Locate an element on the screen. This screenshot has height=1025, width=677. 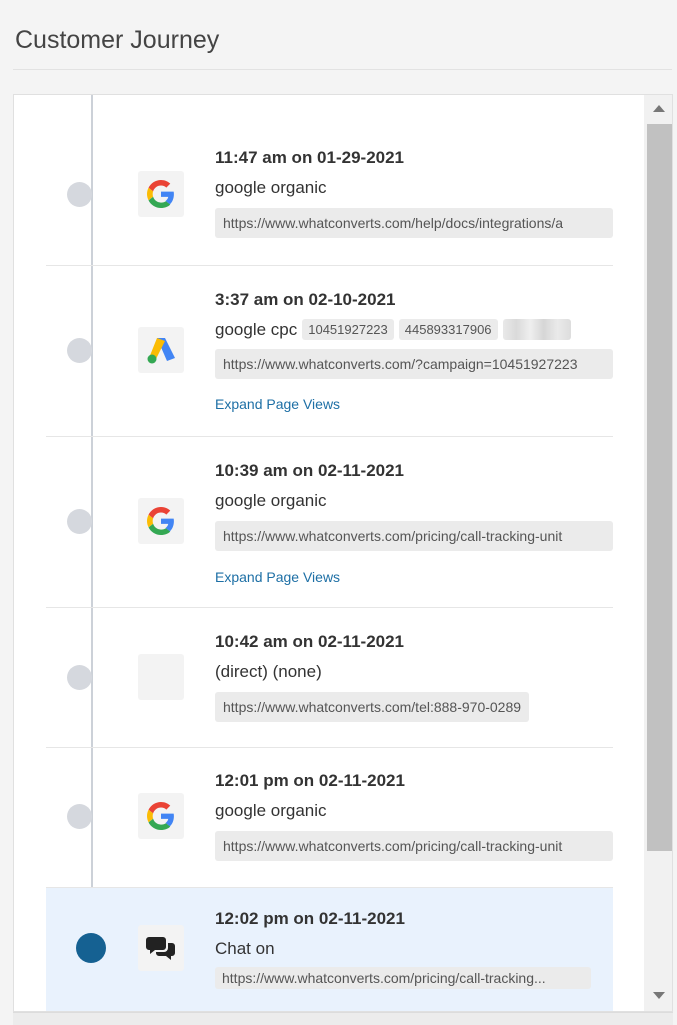
event-source: (direct) (none) is located at coordinates (268, 672).